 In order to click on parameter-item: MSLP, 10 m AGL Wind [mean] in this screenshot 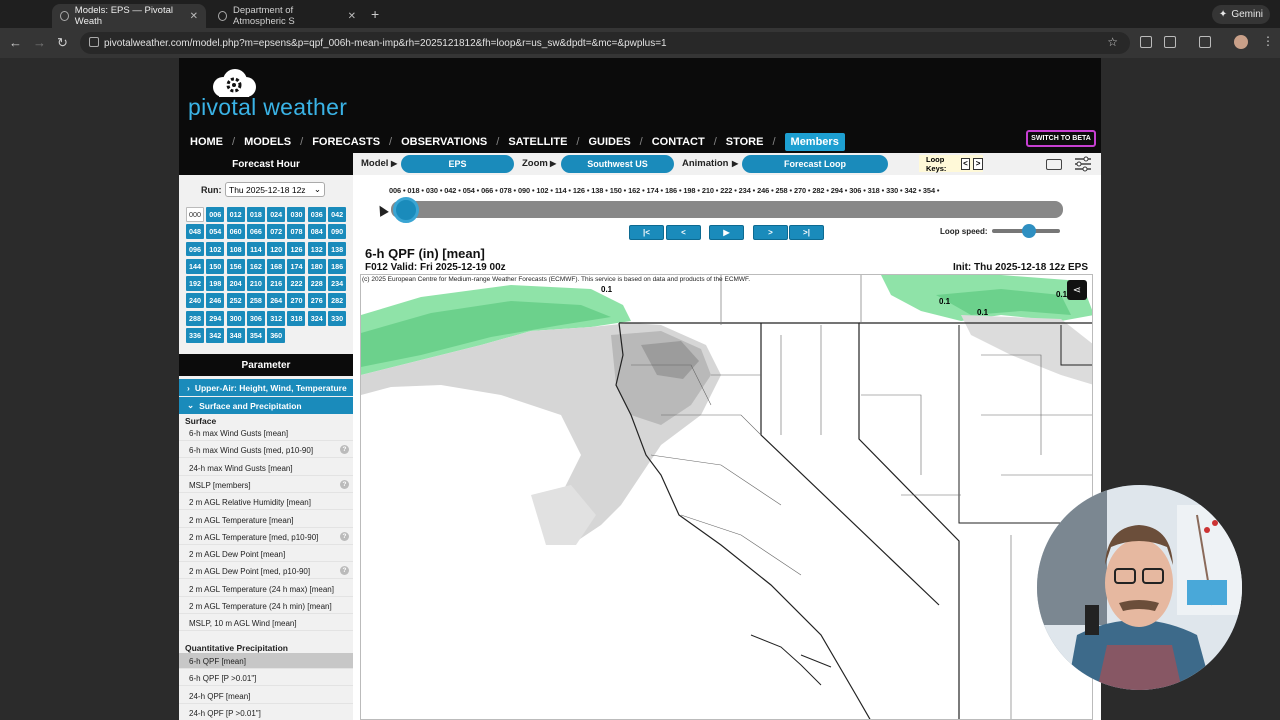, I will do `click(266, 623)`.